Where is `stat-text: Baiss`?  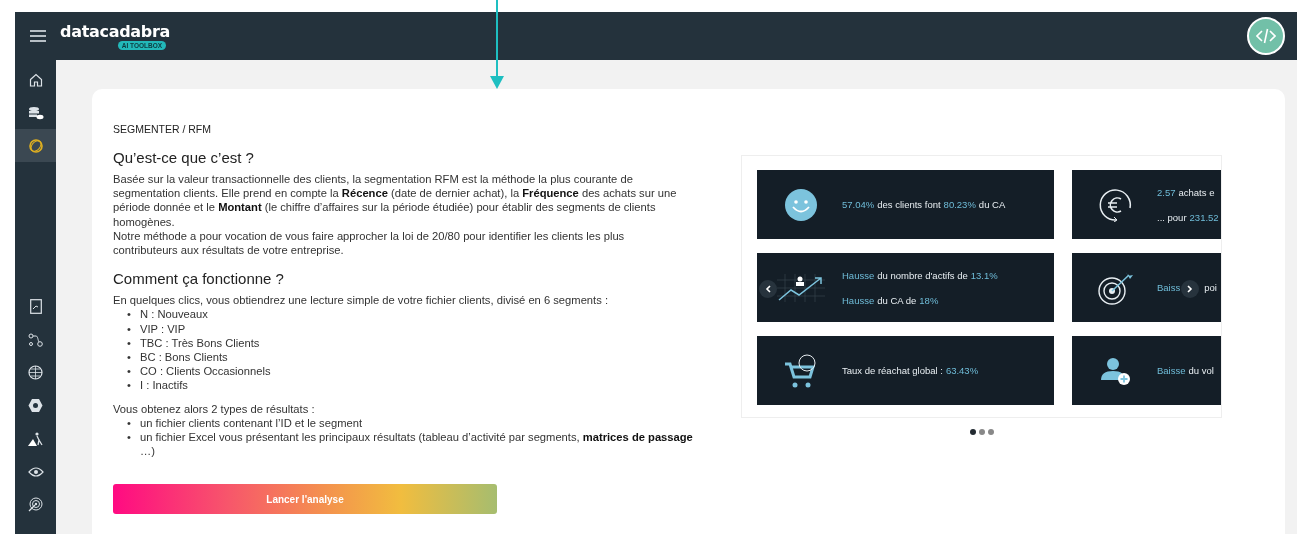
stat-text: Baiss is located at coordinates (1169, 287).